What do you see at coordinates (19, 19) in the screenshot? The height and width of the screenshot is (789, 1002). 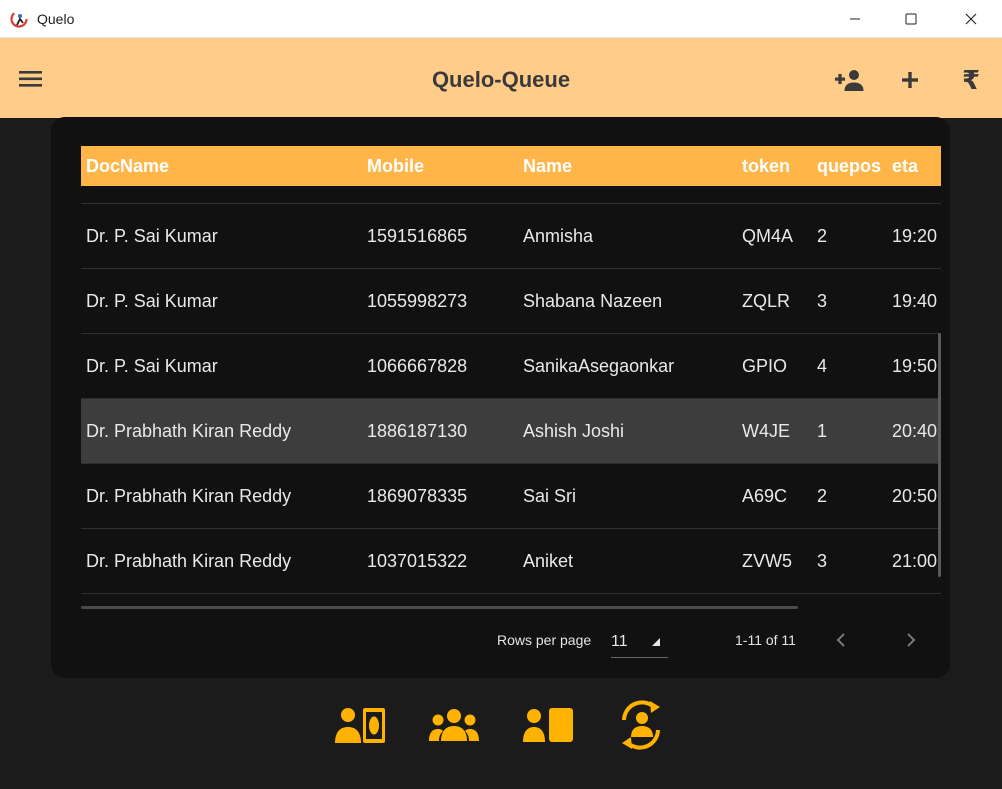 I see `app-logo-icon` at bounding box center [19, 19].